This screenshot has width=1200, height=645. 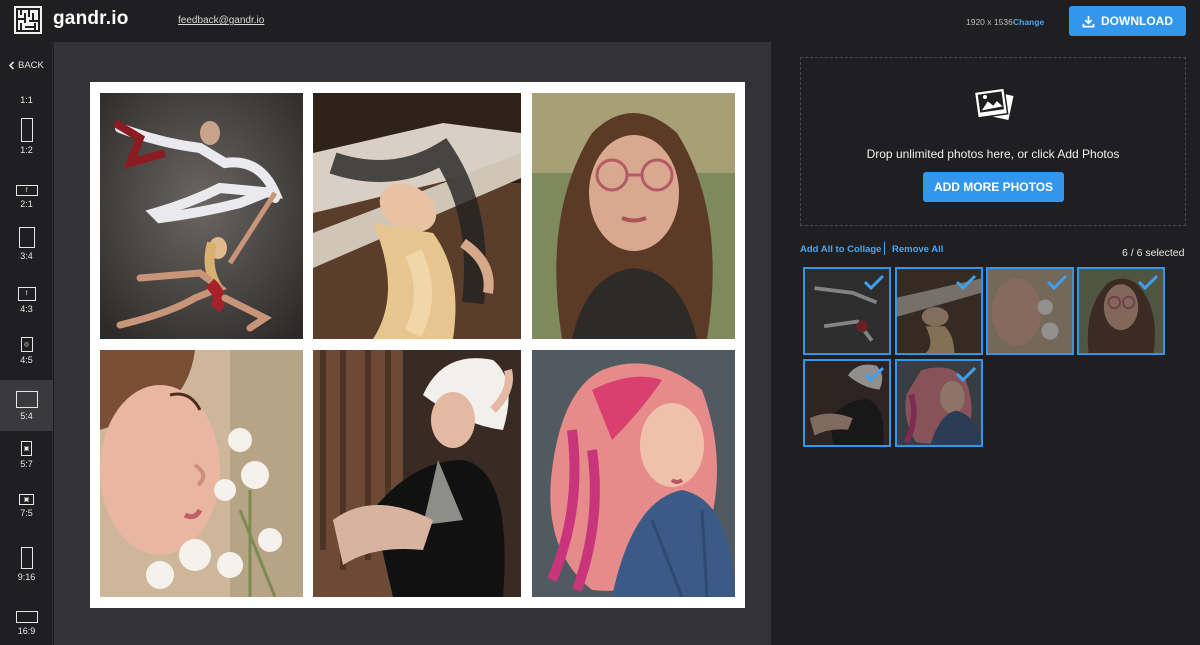 I want to click on thumbnail-reclining-woman, so click(x=939, y=311).